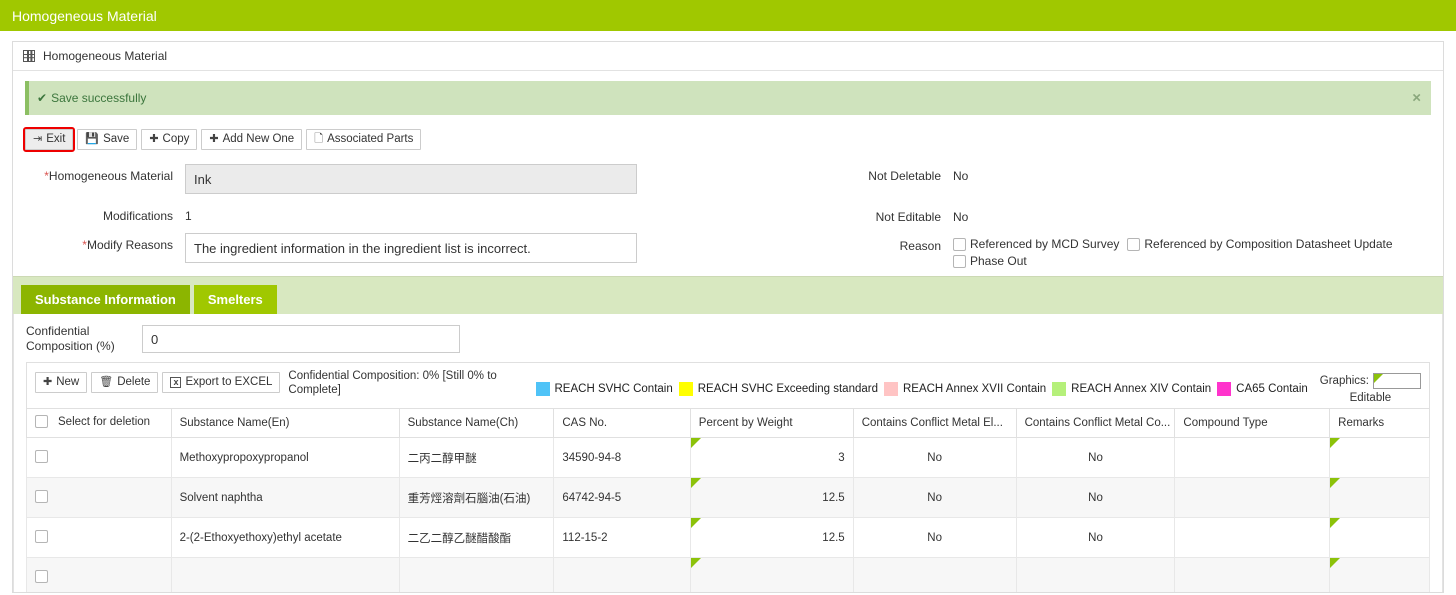  I want to click on column-label: Select for deletion, so click(104, 421).